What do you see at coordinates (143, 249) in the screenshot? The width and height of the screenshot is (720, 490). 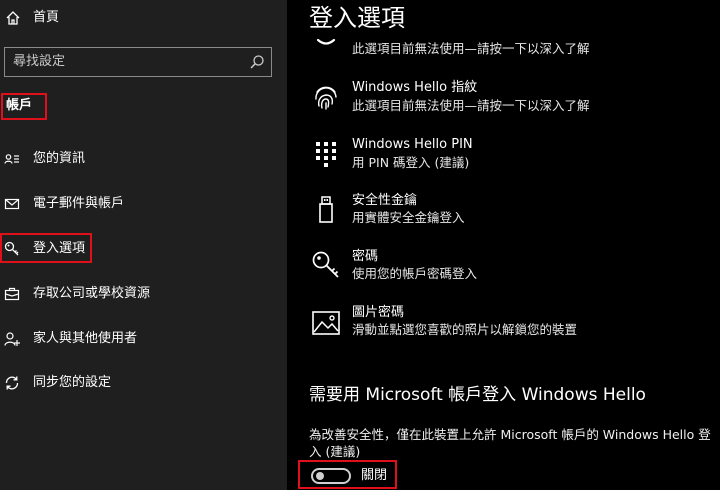 I see `sidebar-item-sign-in-options: 登入選項` at bounding box center [143, 249].